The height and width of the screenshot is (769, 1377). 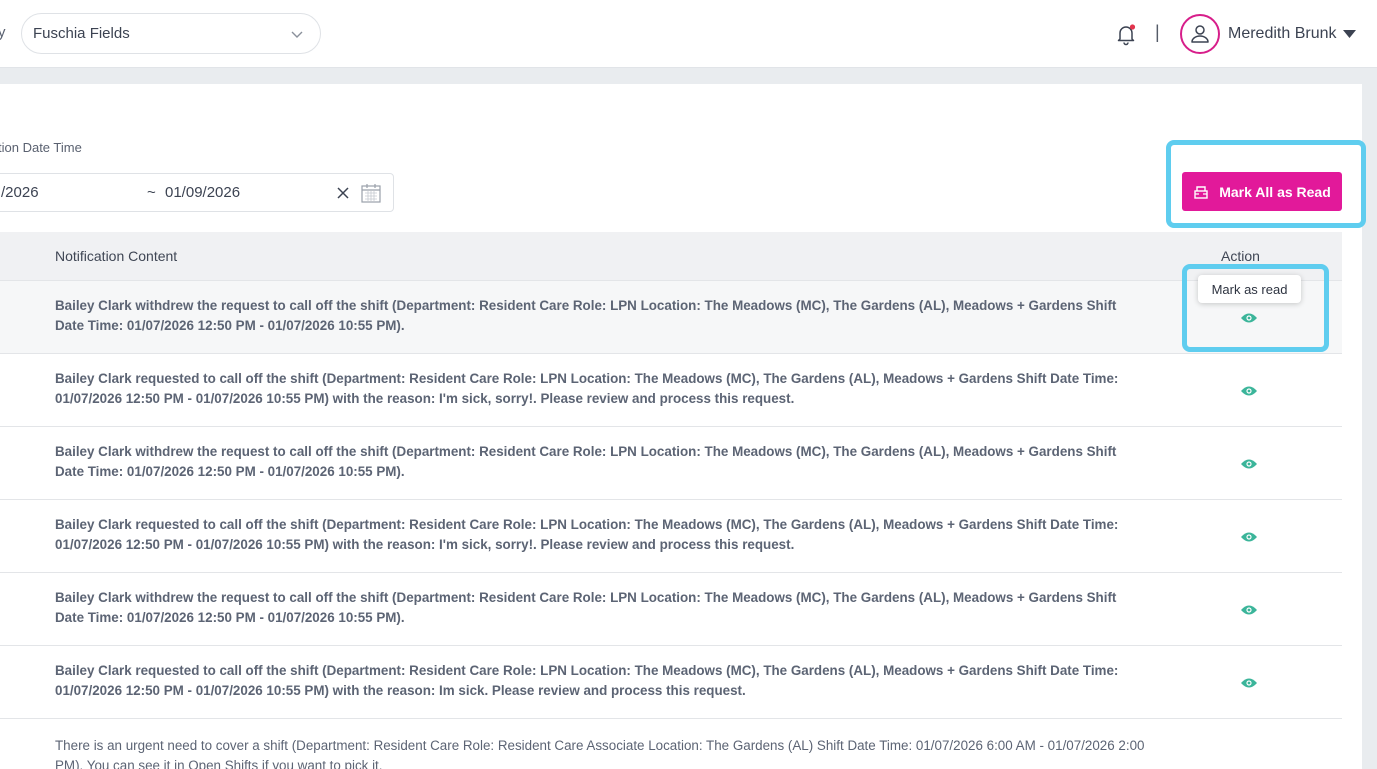 What do you see at coordinates (1200, 33) in the screenshot?
I see `user-icon` at bounding box center [1200, 33].